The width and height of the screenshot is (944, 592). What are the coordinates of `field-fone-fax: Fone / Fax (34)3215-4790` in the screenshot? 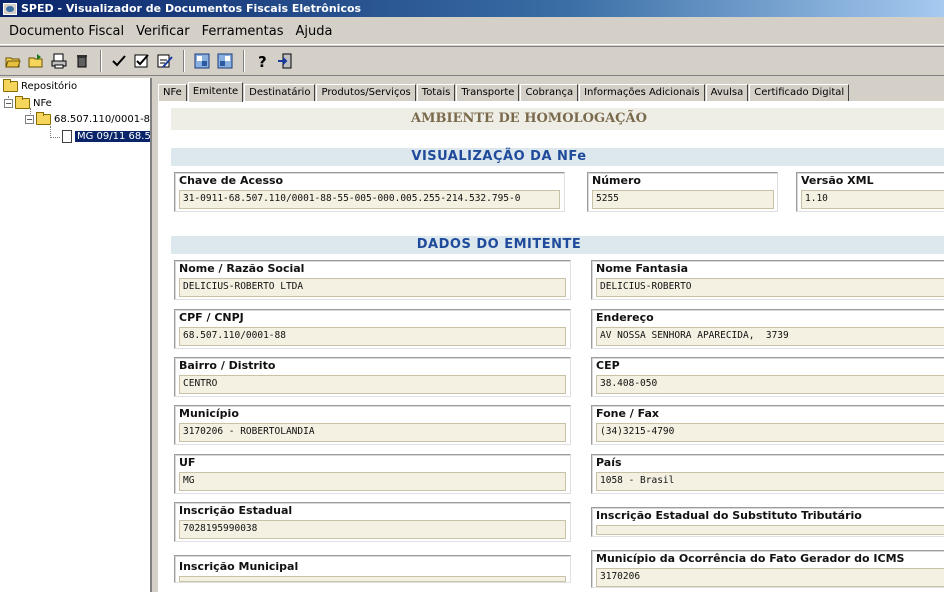 It's located at (767, 425).